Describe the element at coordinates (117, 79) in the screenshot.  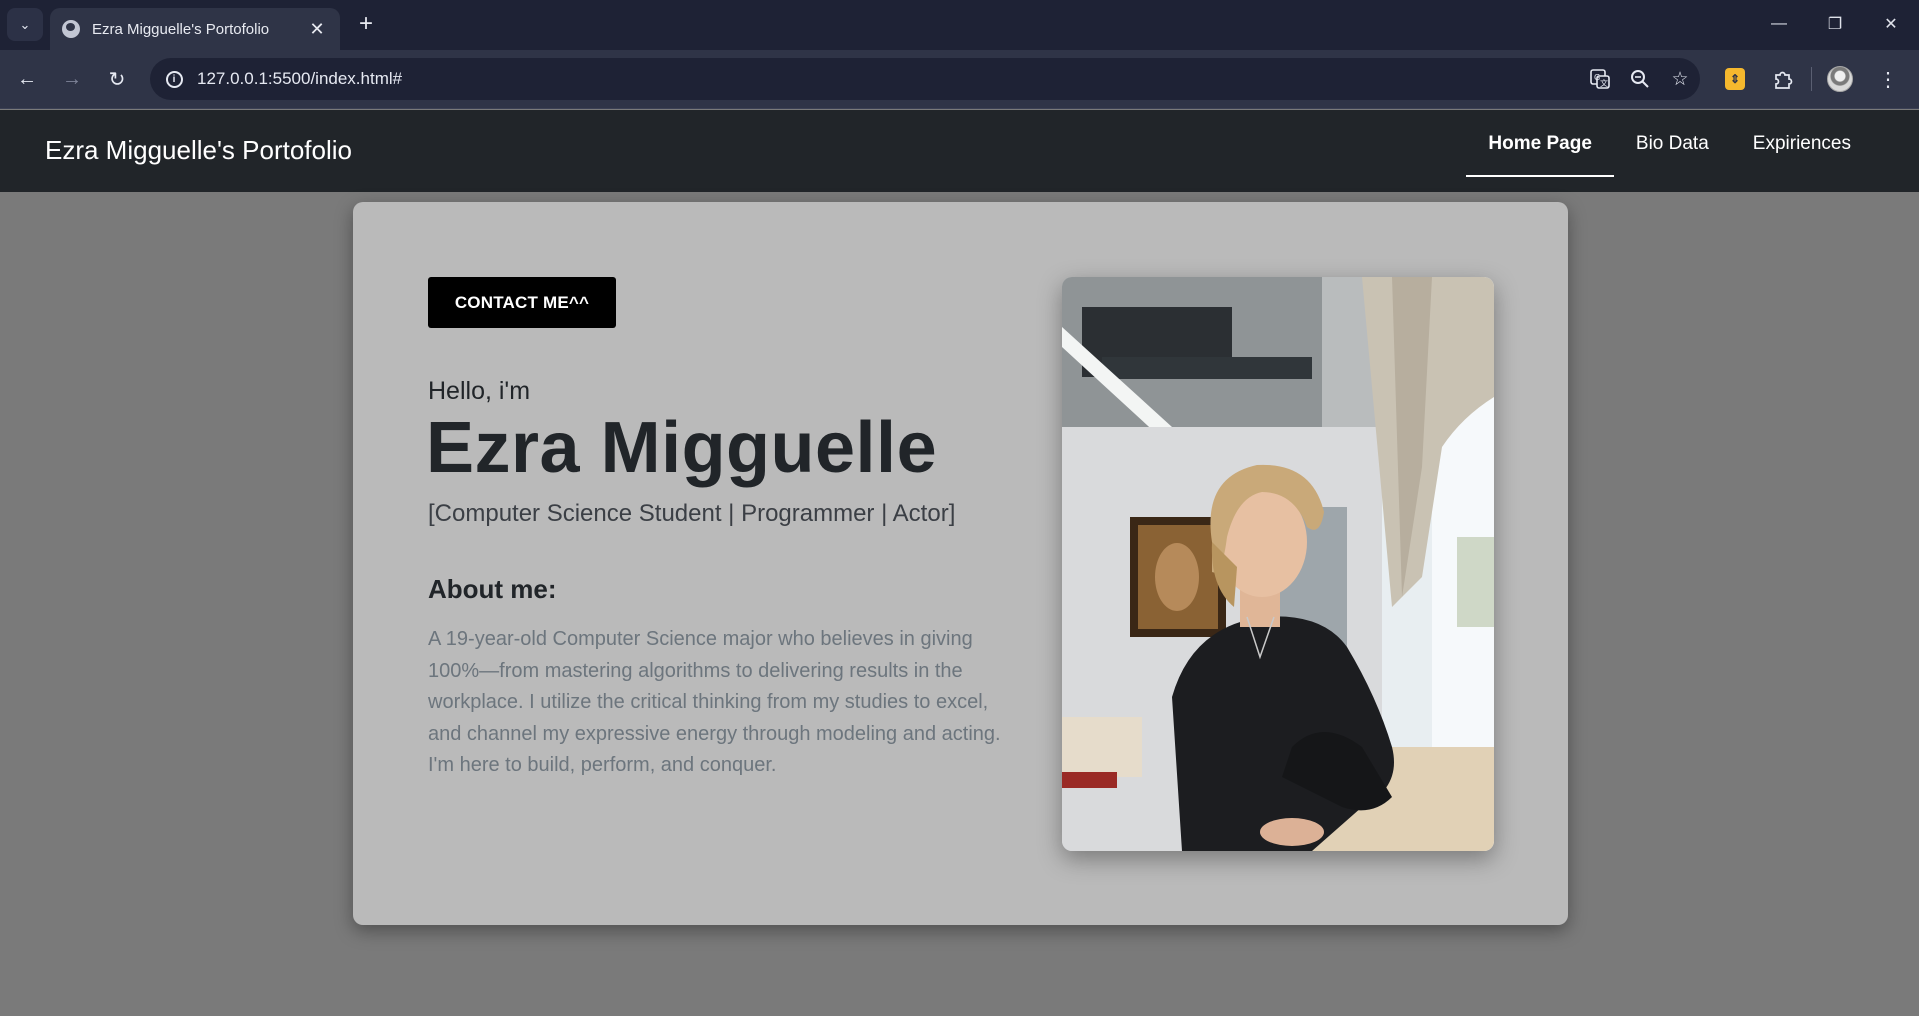
I see `reload-icon: ↻` at that location.